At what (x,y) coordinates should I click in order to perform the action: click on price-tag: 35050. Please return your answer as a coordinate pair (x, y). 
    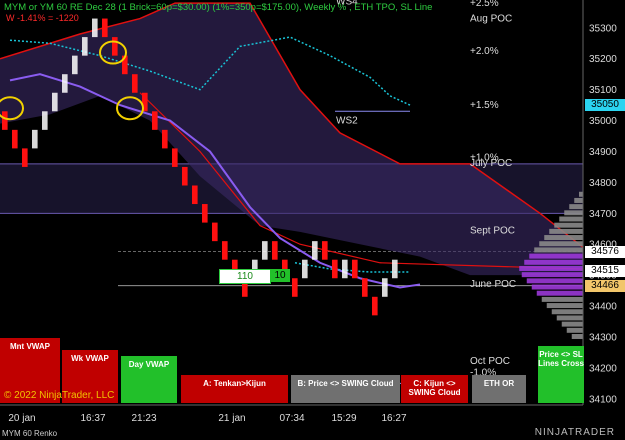
    Looking at the image, I should click on (605, 105).